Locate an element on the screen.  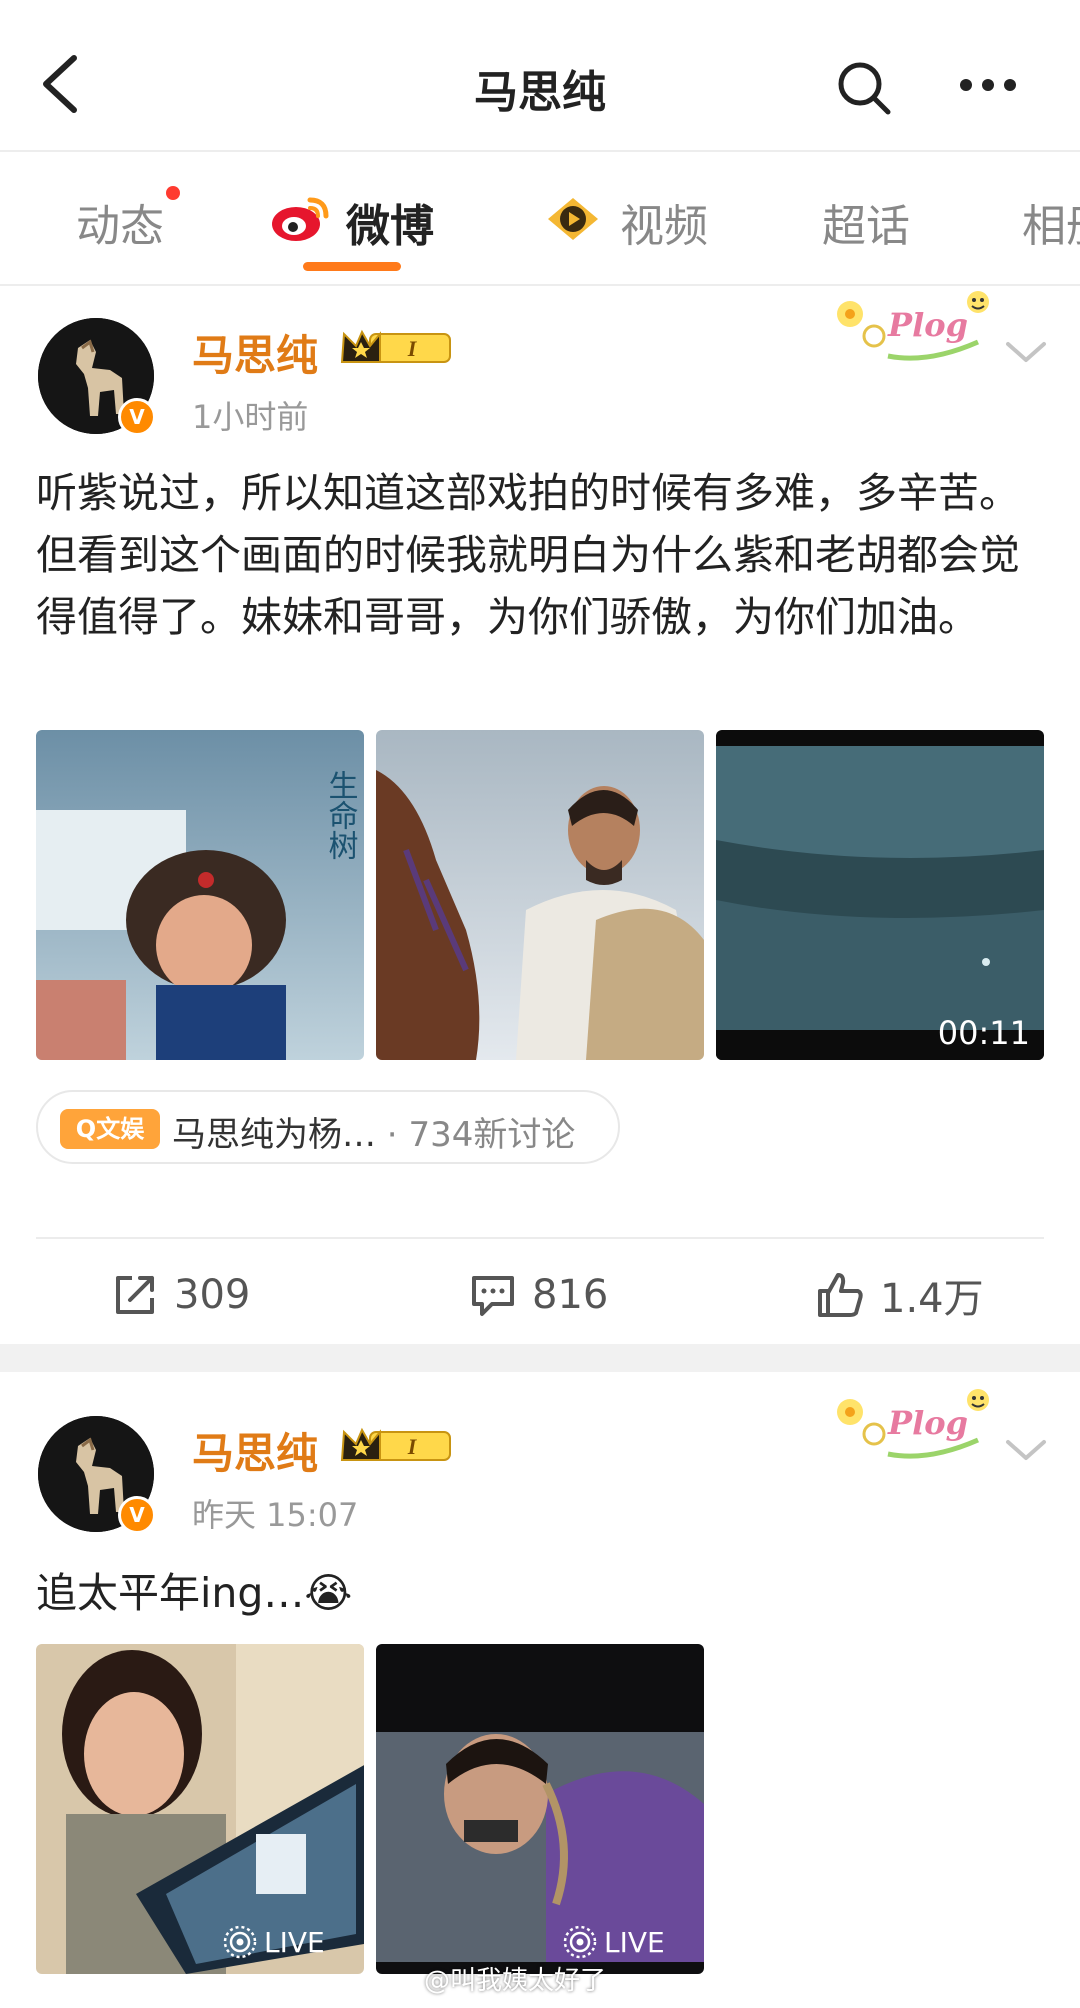
weibo-logo-icon is located at coordinates (300, 219).